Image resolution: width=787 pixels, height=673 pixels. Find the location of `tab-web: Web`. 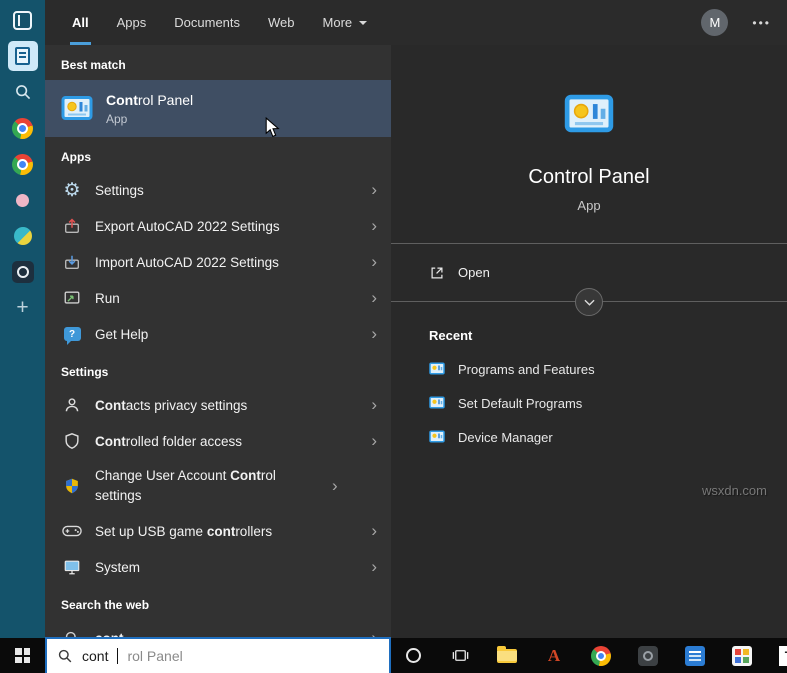

tab-web: Web is located at coordinates (281, 22).